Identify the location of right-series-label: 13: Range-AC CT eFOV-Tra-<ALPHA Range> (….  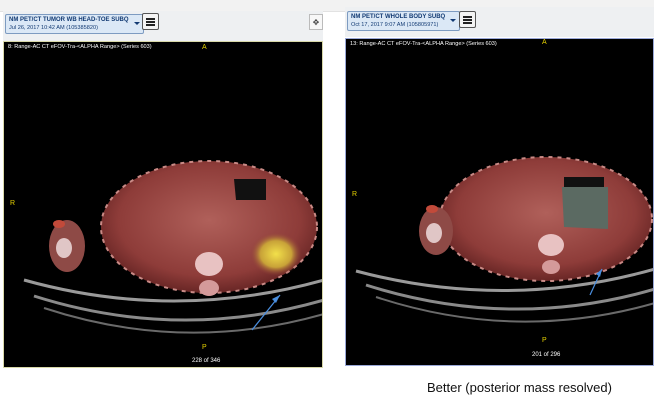
(423, 44).